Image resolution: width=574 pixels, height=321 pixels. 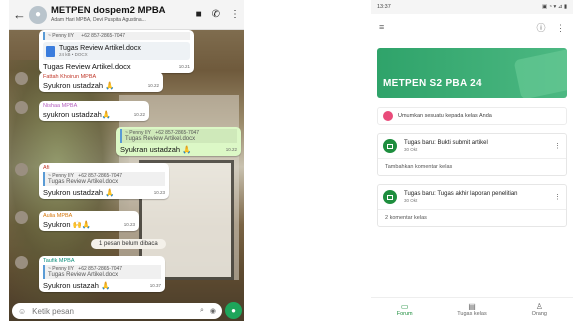 I want to click on classwork-icon: ▤, so click(x=472, y=306).